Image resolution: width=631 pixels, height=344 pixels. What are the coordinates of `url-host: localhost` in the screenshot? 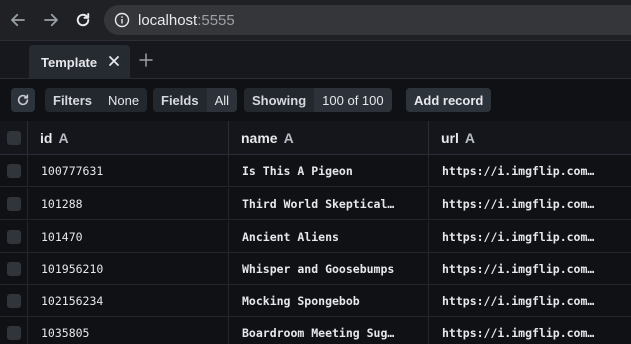 It's located at (168, 20).